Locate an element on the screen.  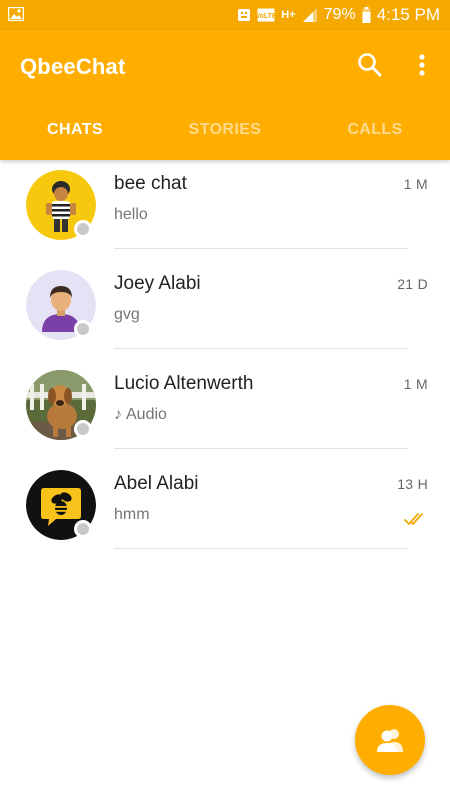
chat-preview-text: Audio is located at coordinates (146, 414).